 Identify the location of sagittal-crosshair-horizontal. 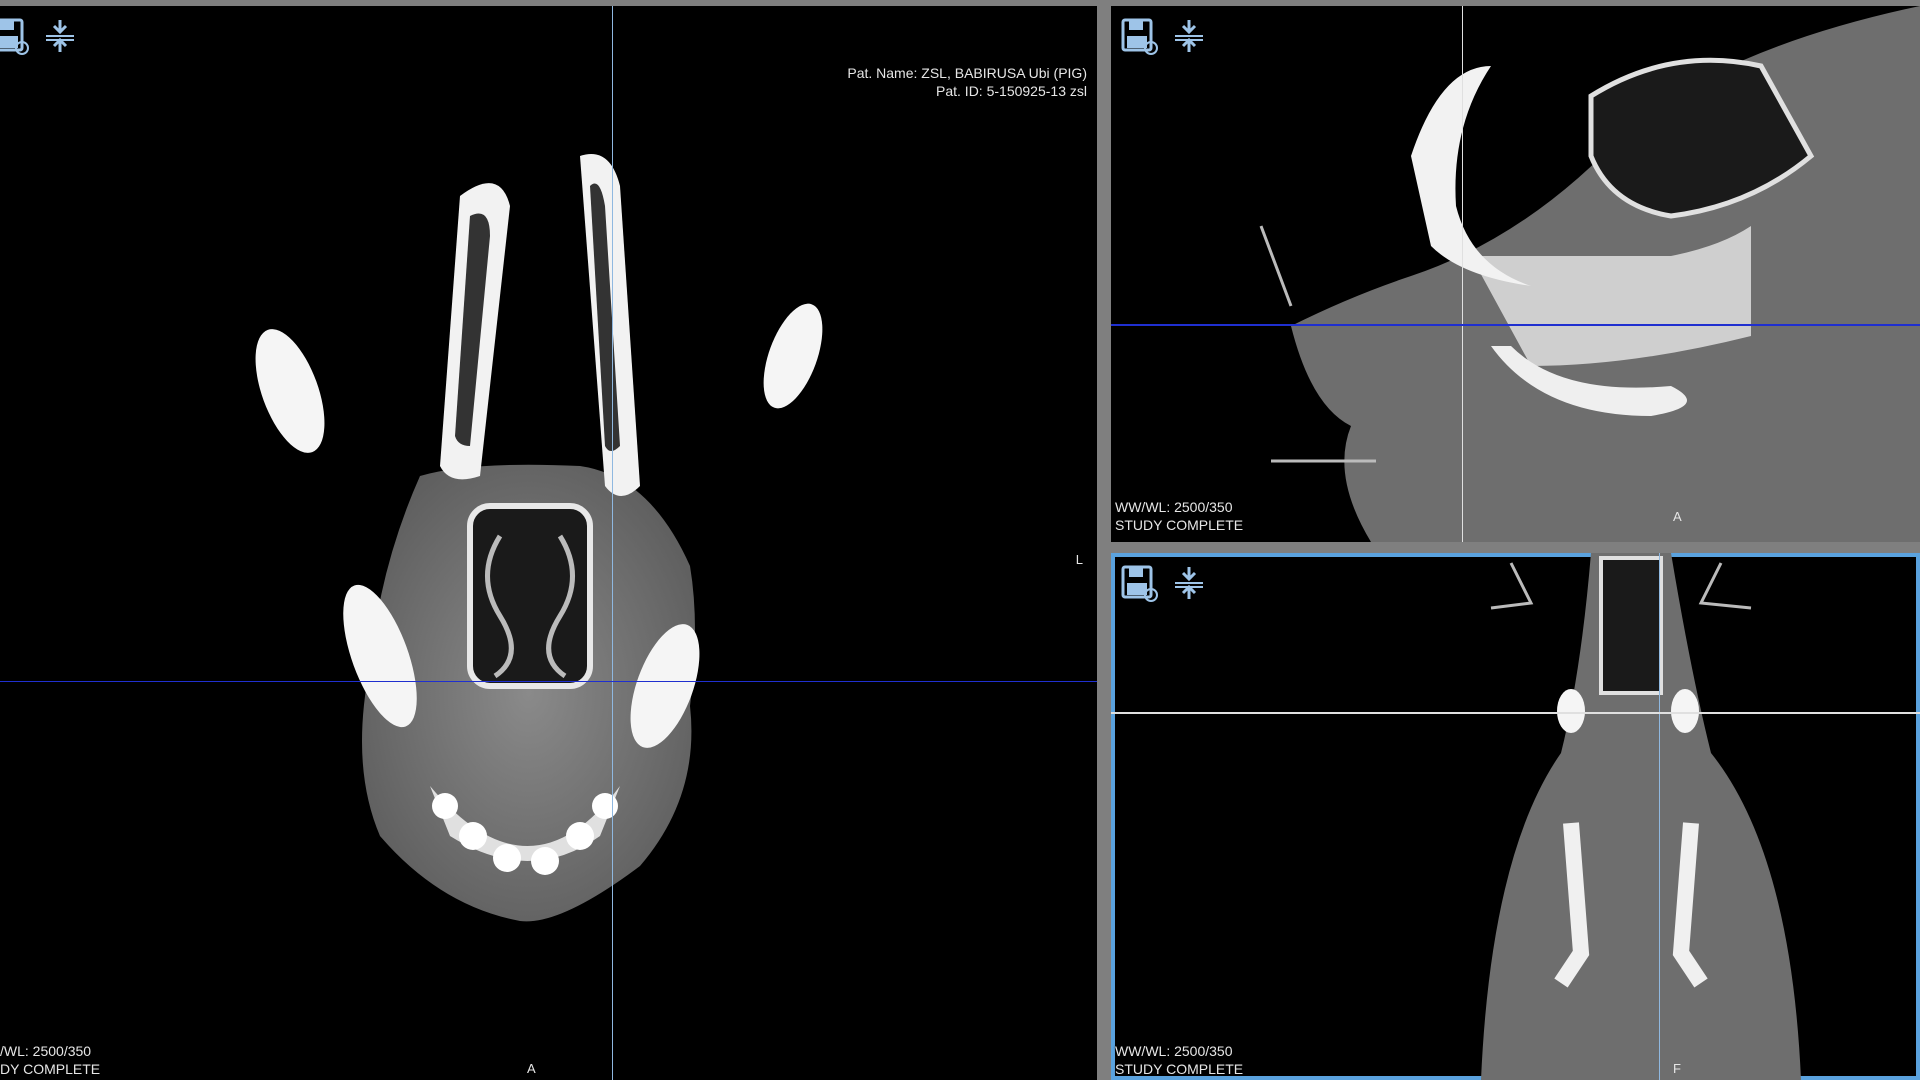
(1515, 325).